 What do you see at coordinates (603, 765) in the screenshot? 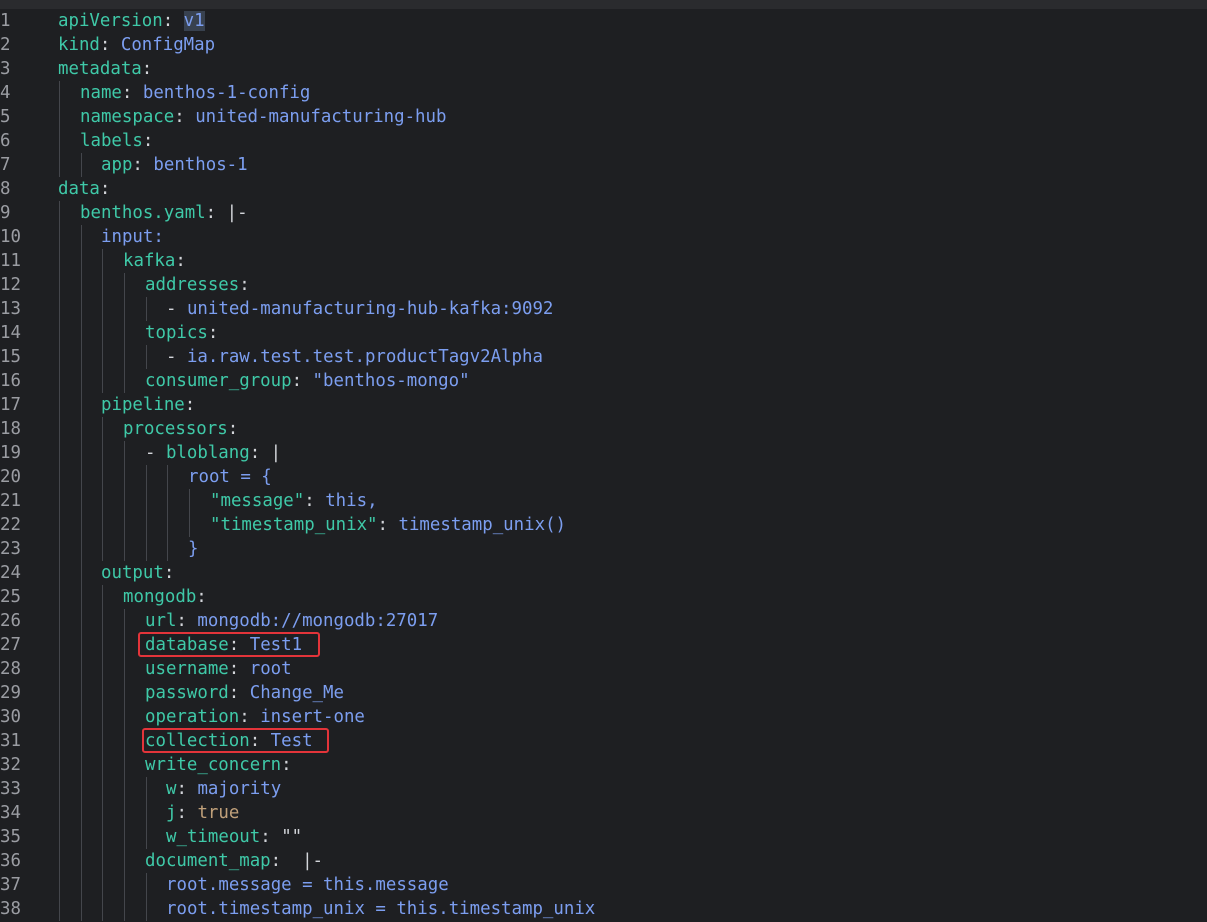
I see `code-line-32: 32 write_concern:` at bounding box center [603, 765].